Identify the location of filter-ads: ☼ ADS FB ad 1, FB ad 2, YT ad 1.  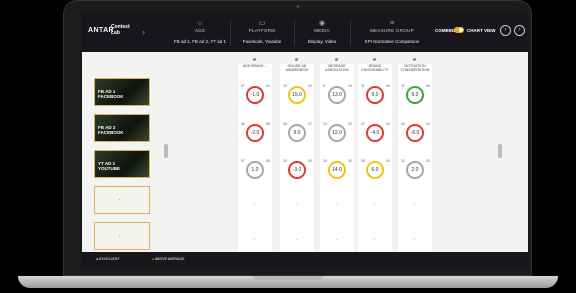
(200, 32).